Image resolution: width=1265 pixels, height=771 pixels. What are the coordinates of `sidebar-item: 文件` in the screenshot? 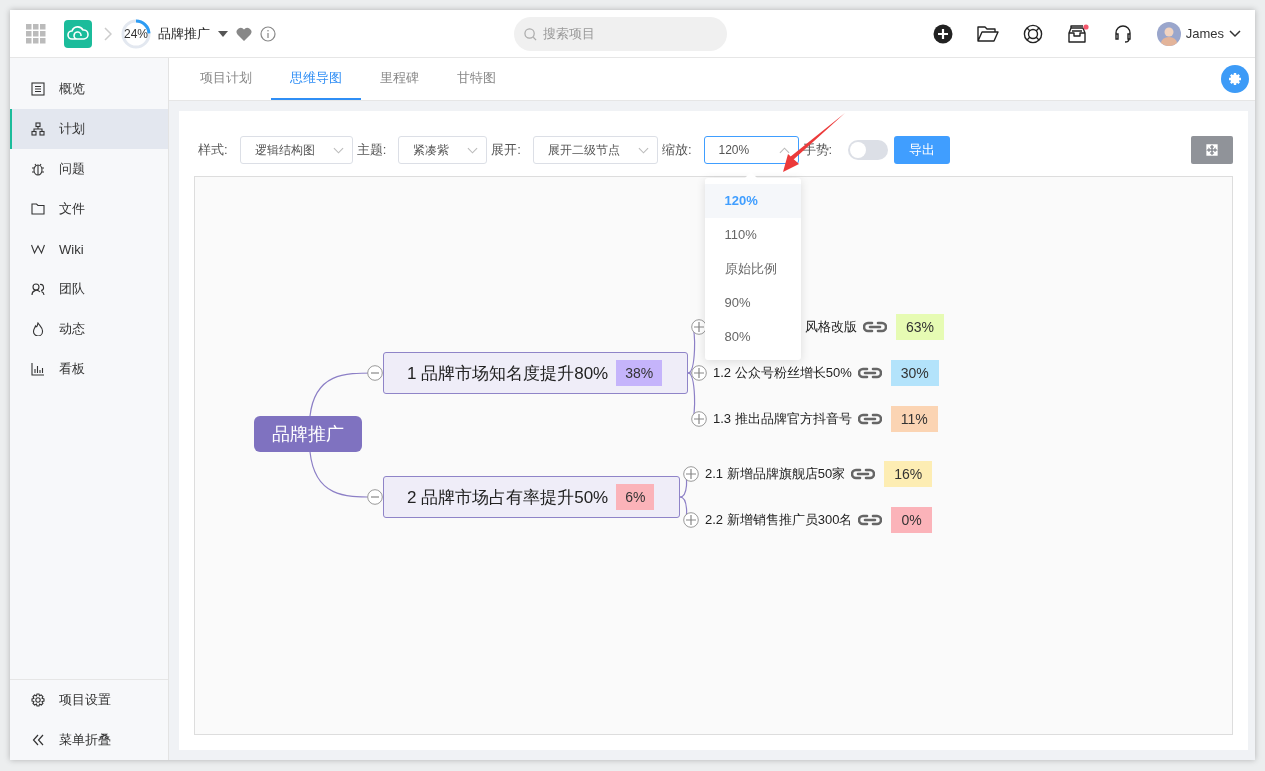 It's located at (89, 209).